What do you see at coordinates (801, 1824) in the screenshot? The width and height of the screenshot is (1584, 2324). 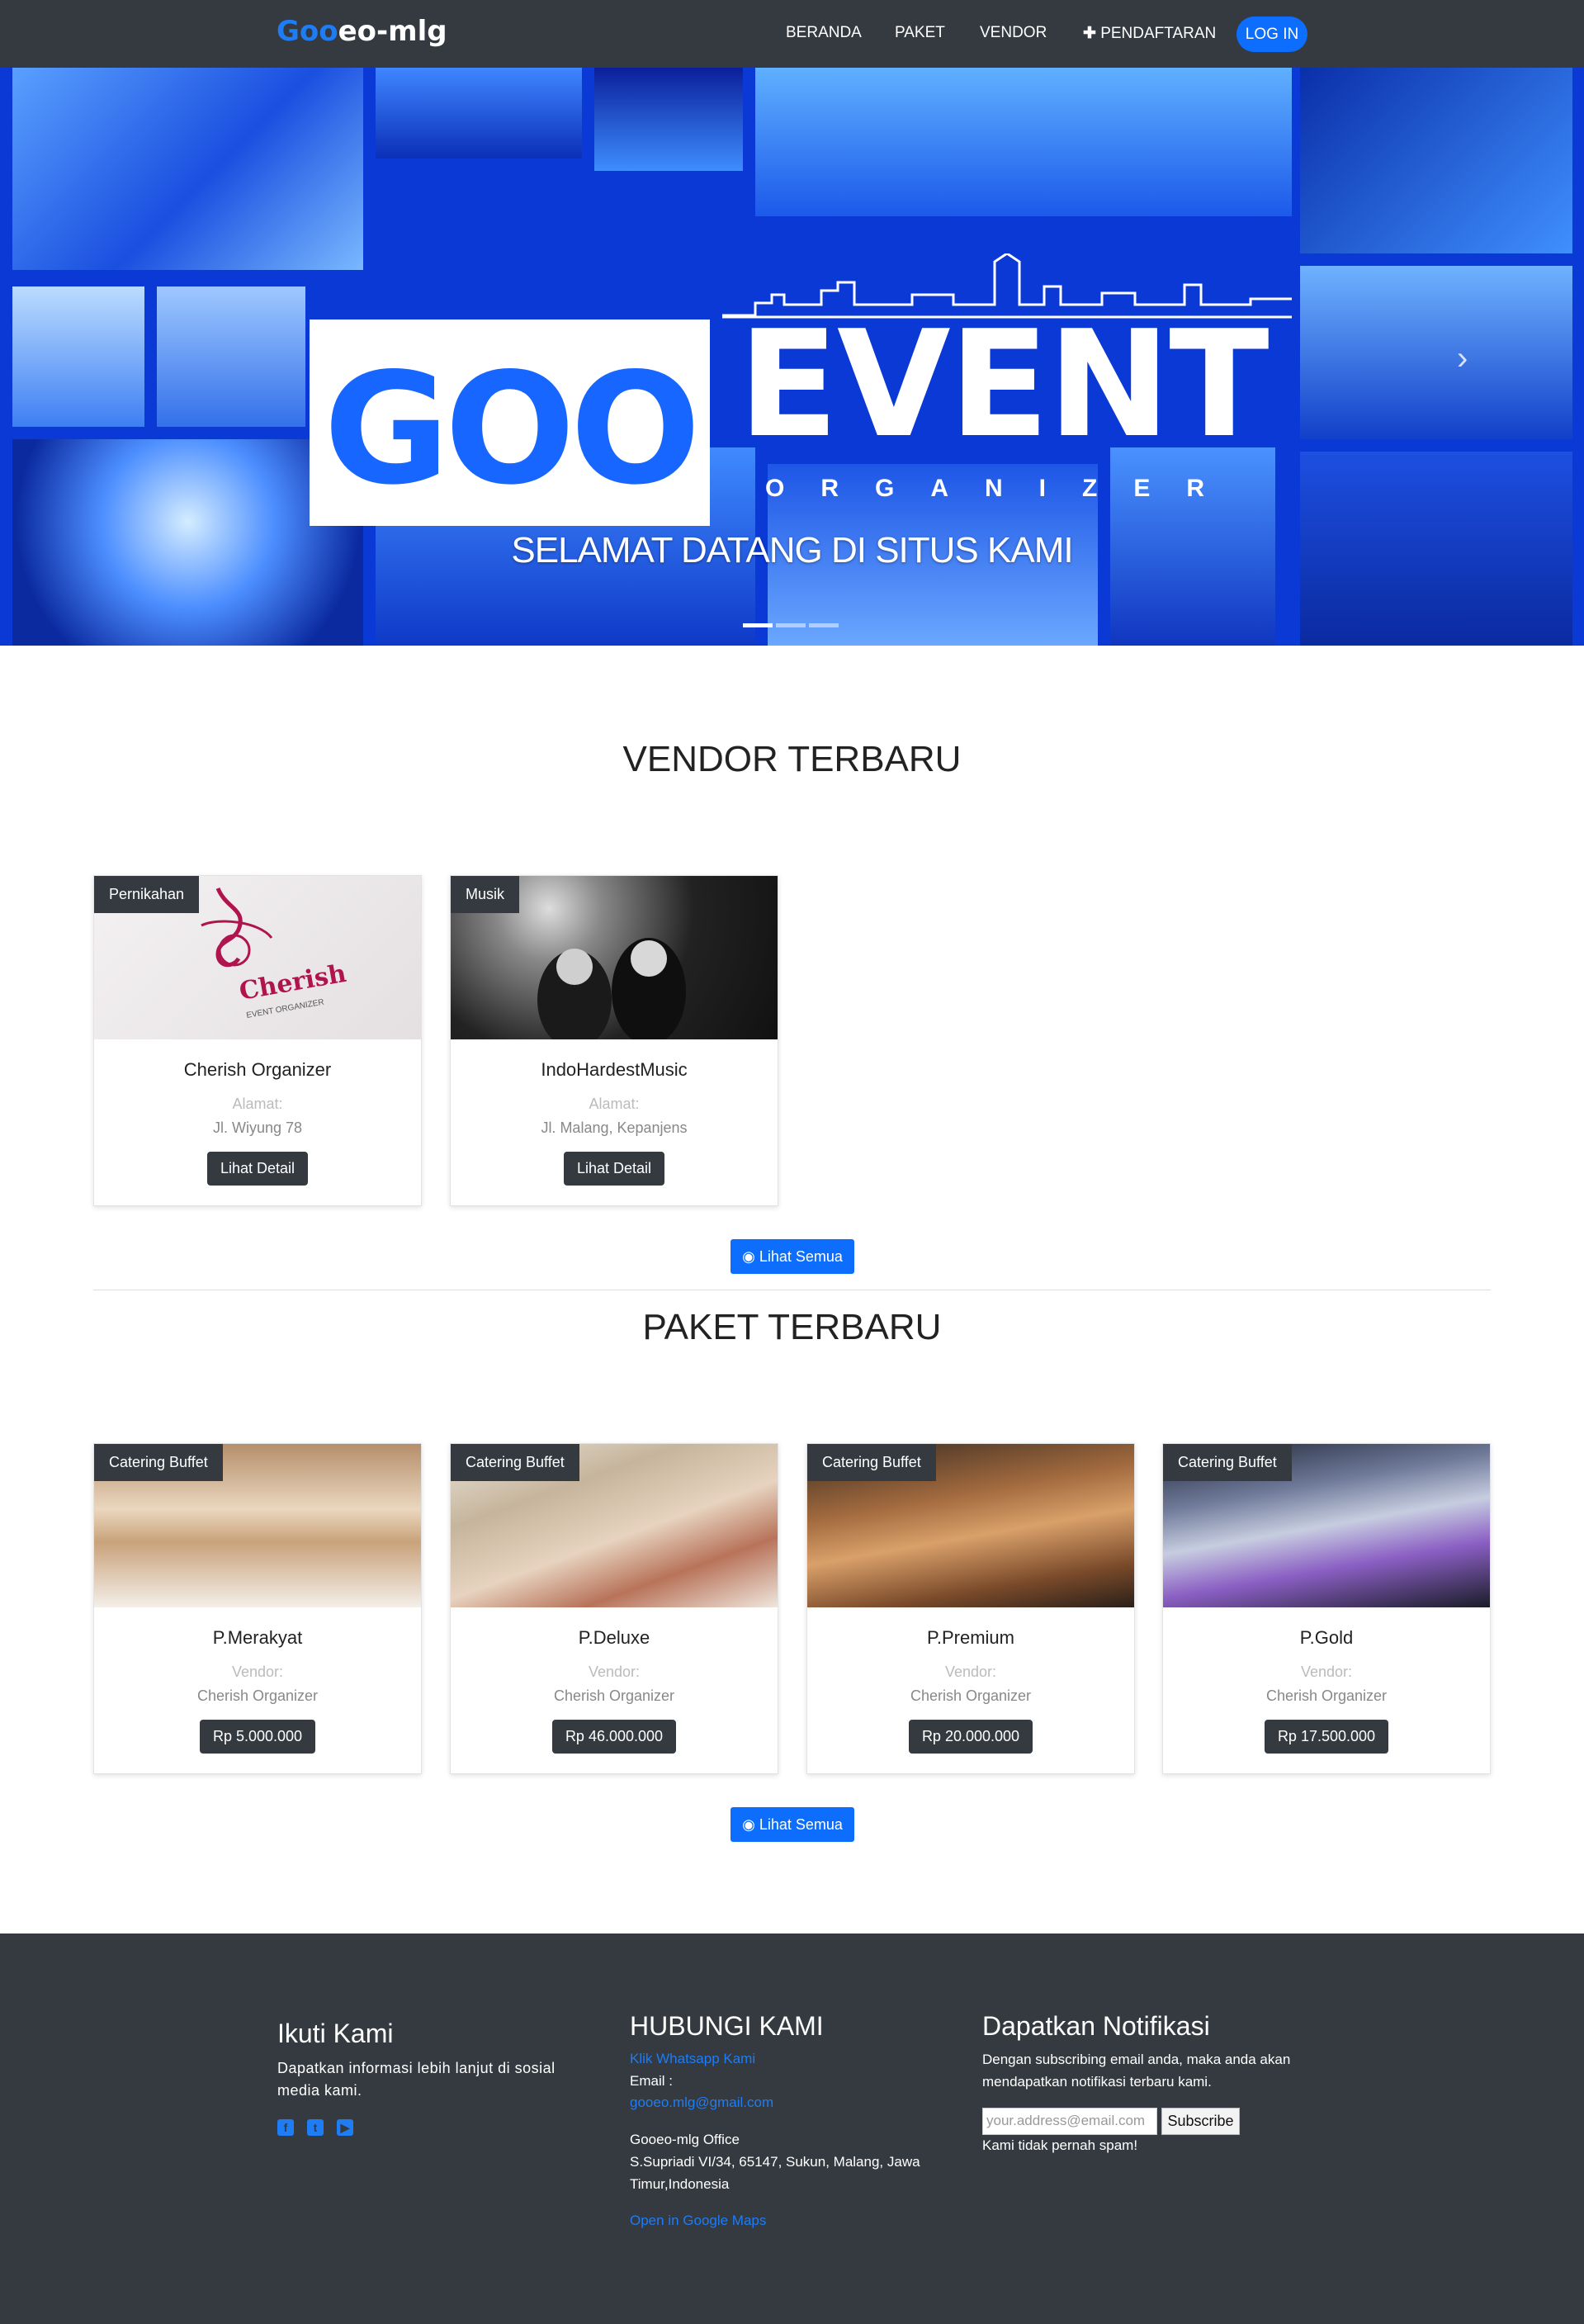 I see `package-see-all-label: Lihat Semua` at bounding box center [801, 1824].